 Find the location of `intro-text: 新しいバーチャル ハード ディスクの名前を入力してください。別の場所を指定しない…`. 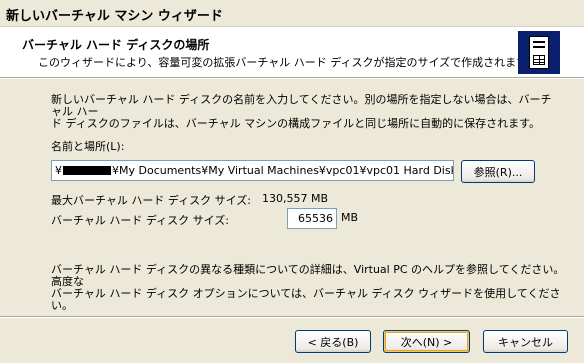

intro-text: 新しいバーチャル ハード ディスクの名前を入力してください。別の場所を指定しない… is located at coordinates (306, 112).